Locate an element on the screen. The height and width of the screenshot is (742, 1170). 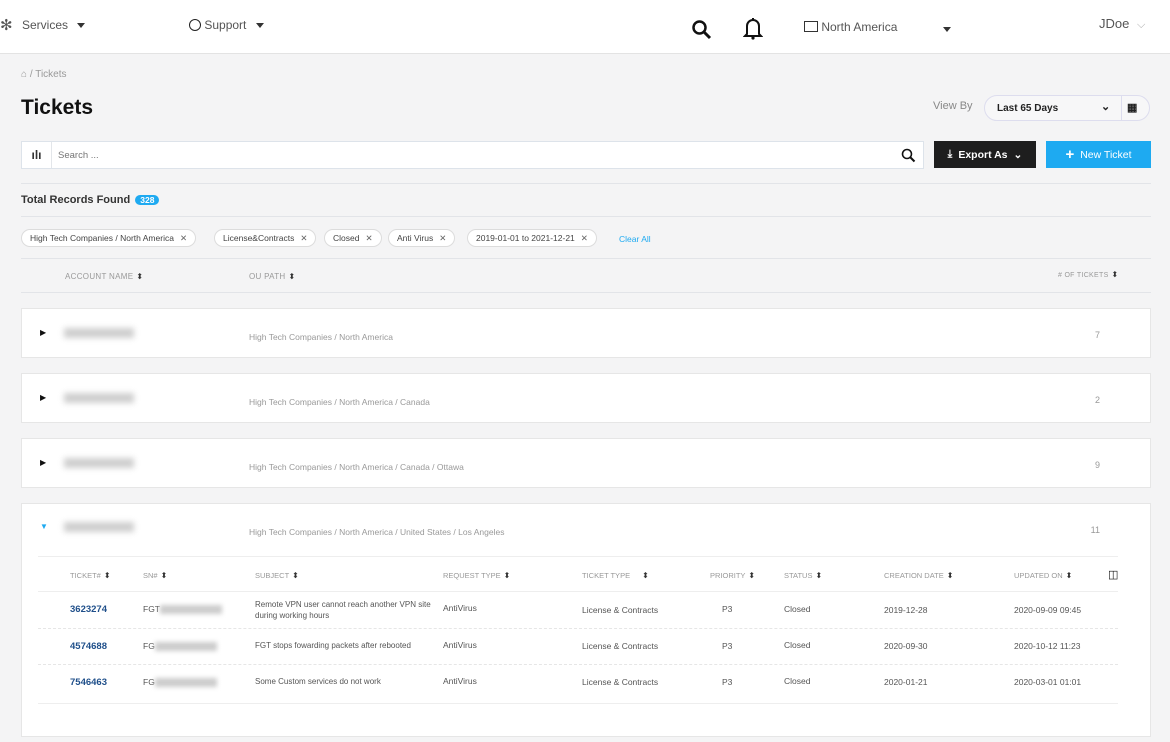
ticket-link: 7546463 is located at coordinates (88, 682).